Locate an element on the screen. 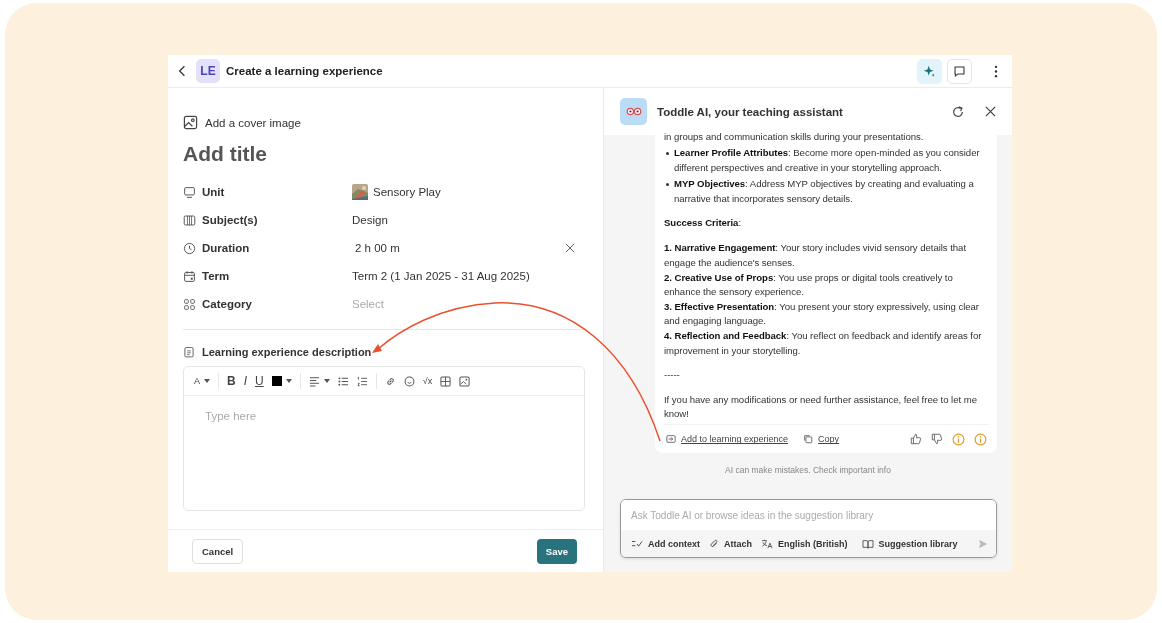  message-text: If you have any modifications or need further assistance, feel free to let me know! is located at coordinates (821, 406).